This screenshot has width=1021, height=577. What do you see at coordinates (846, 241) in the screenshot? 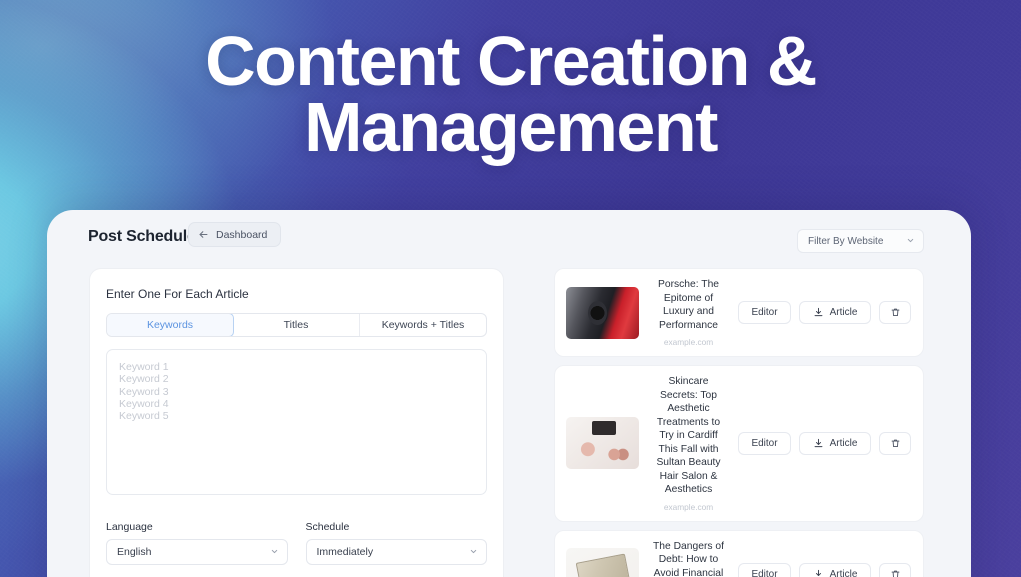
I see `filter-by-website-label: Filter By Website` at bounding box center [846, 241].